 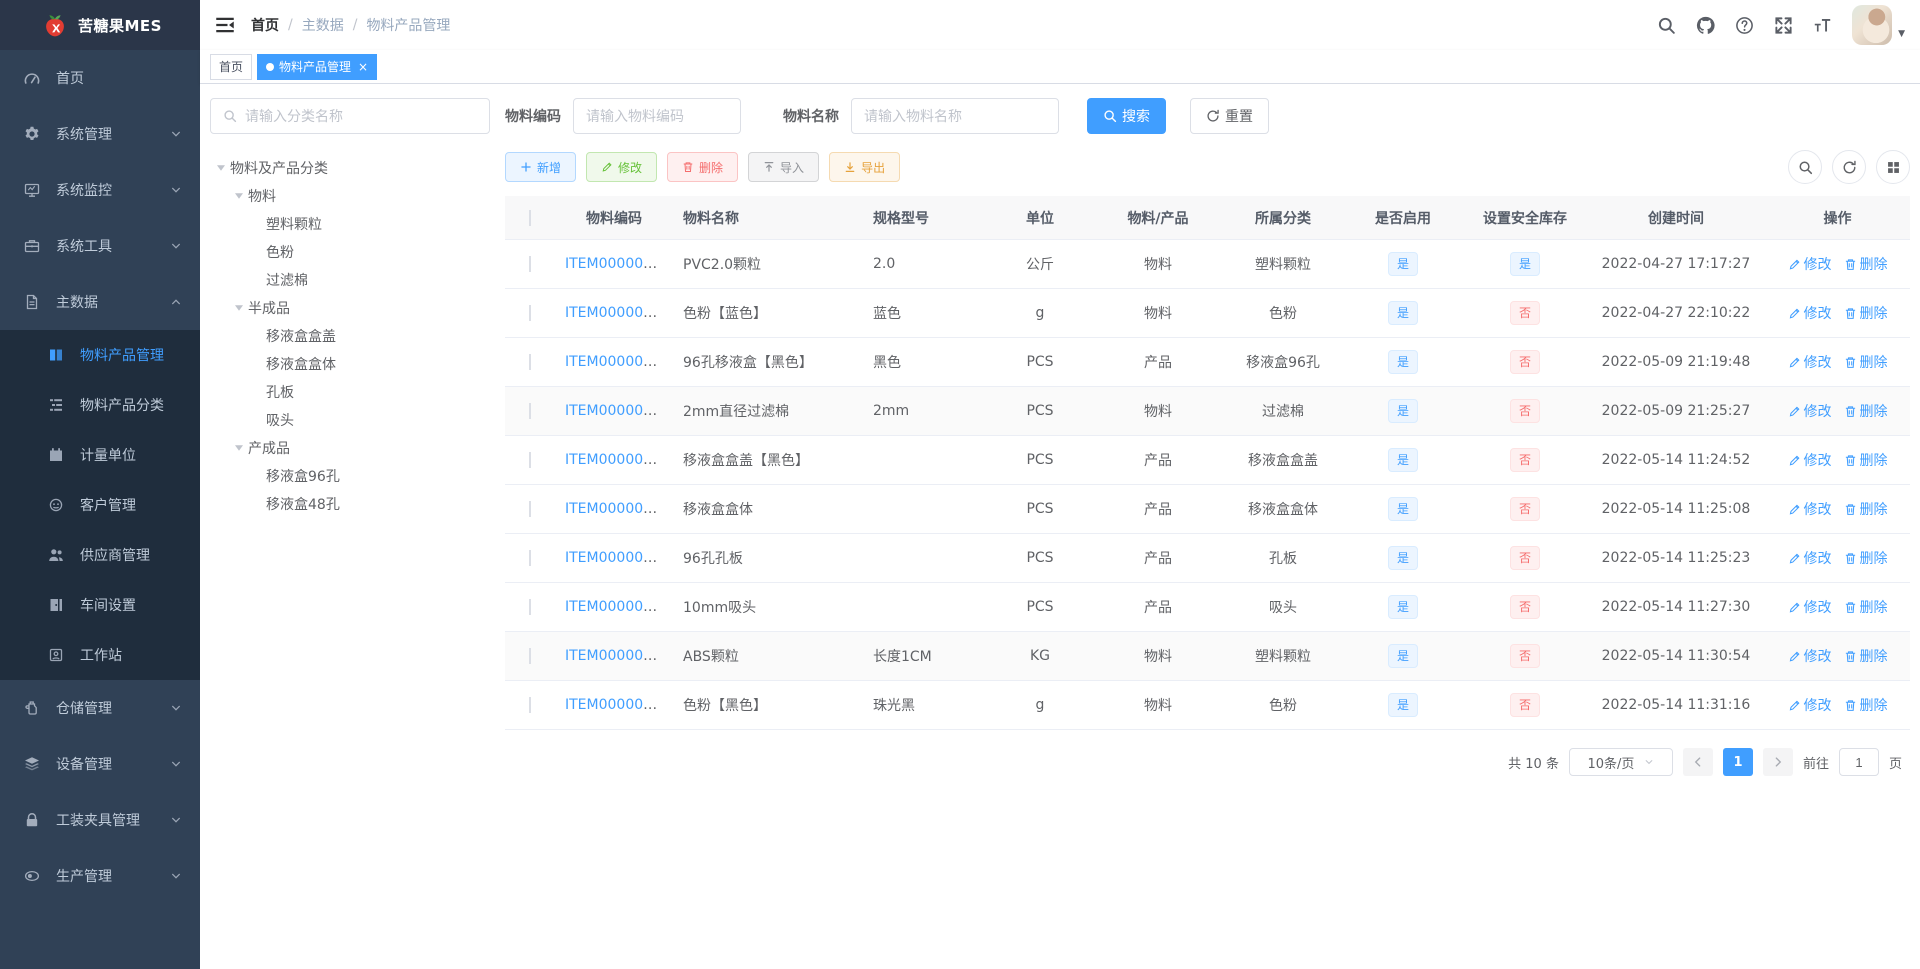 I want to click on tree-node: 移液盒48孔, so click(x=350, y=504).